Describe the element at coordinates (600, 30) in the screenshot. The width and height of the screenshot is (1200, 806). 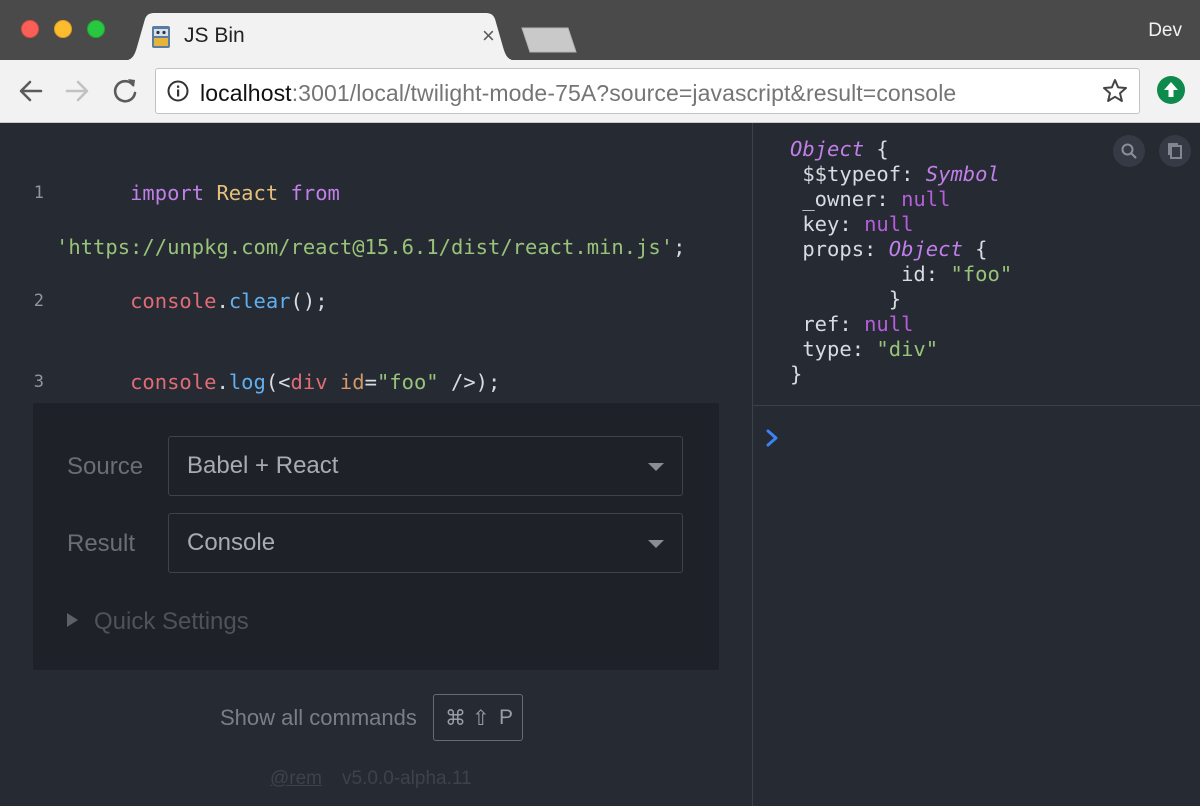
I see `title-bar: JS Bin × Dev` at that location.